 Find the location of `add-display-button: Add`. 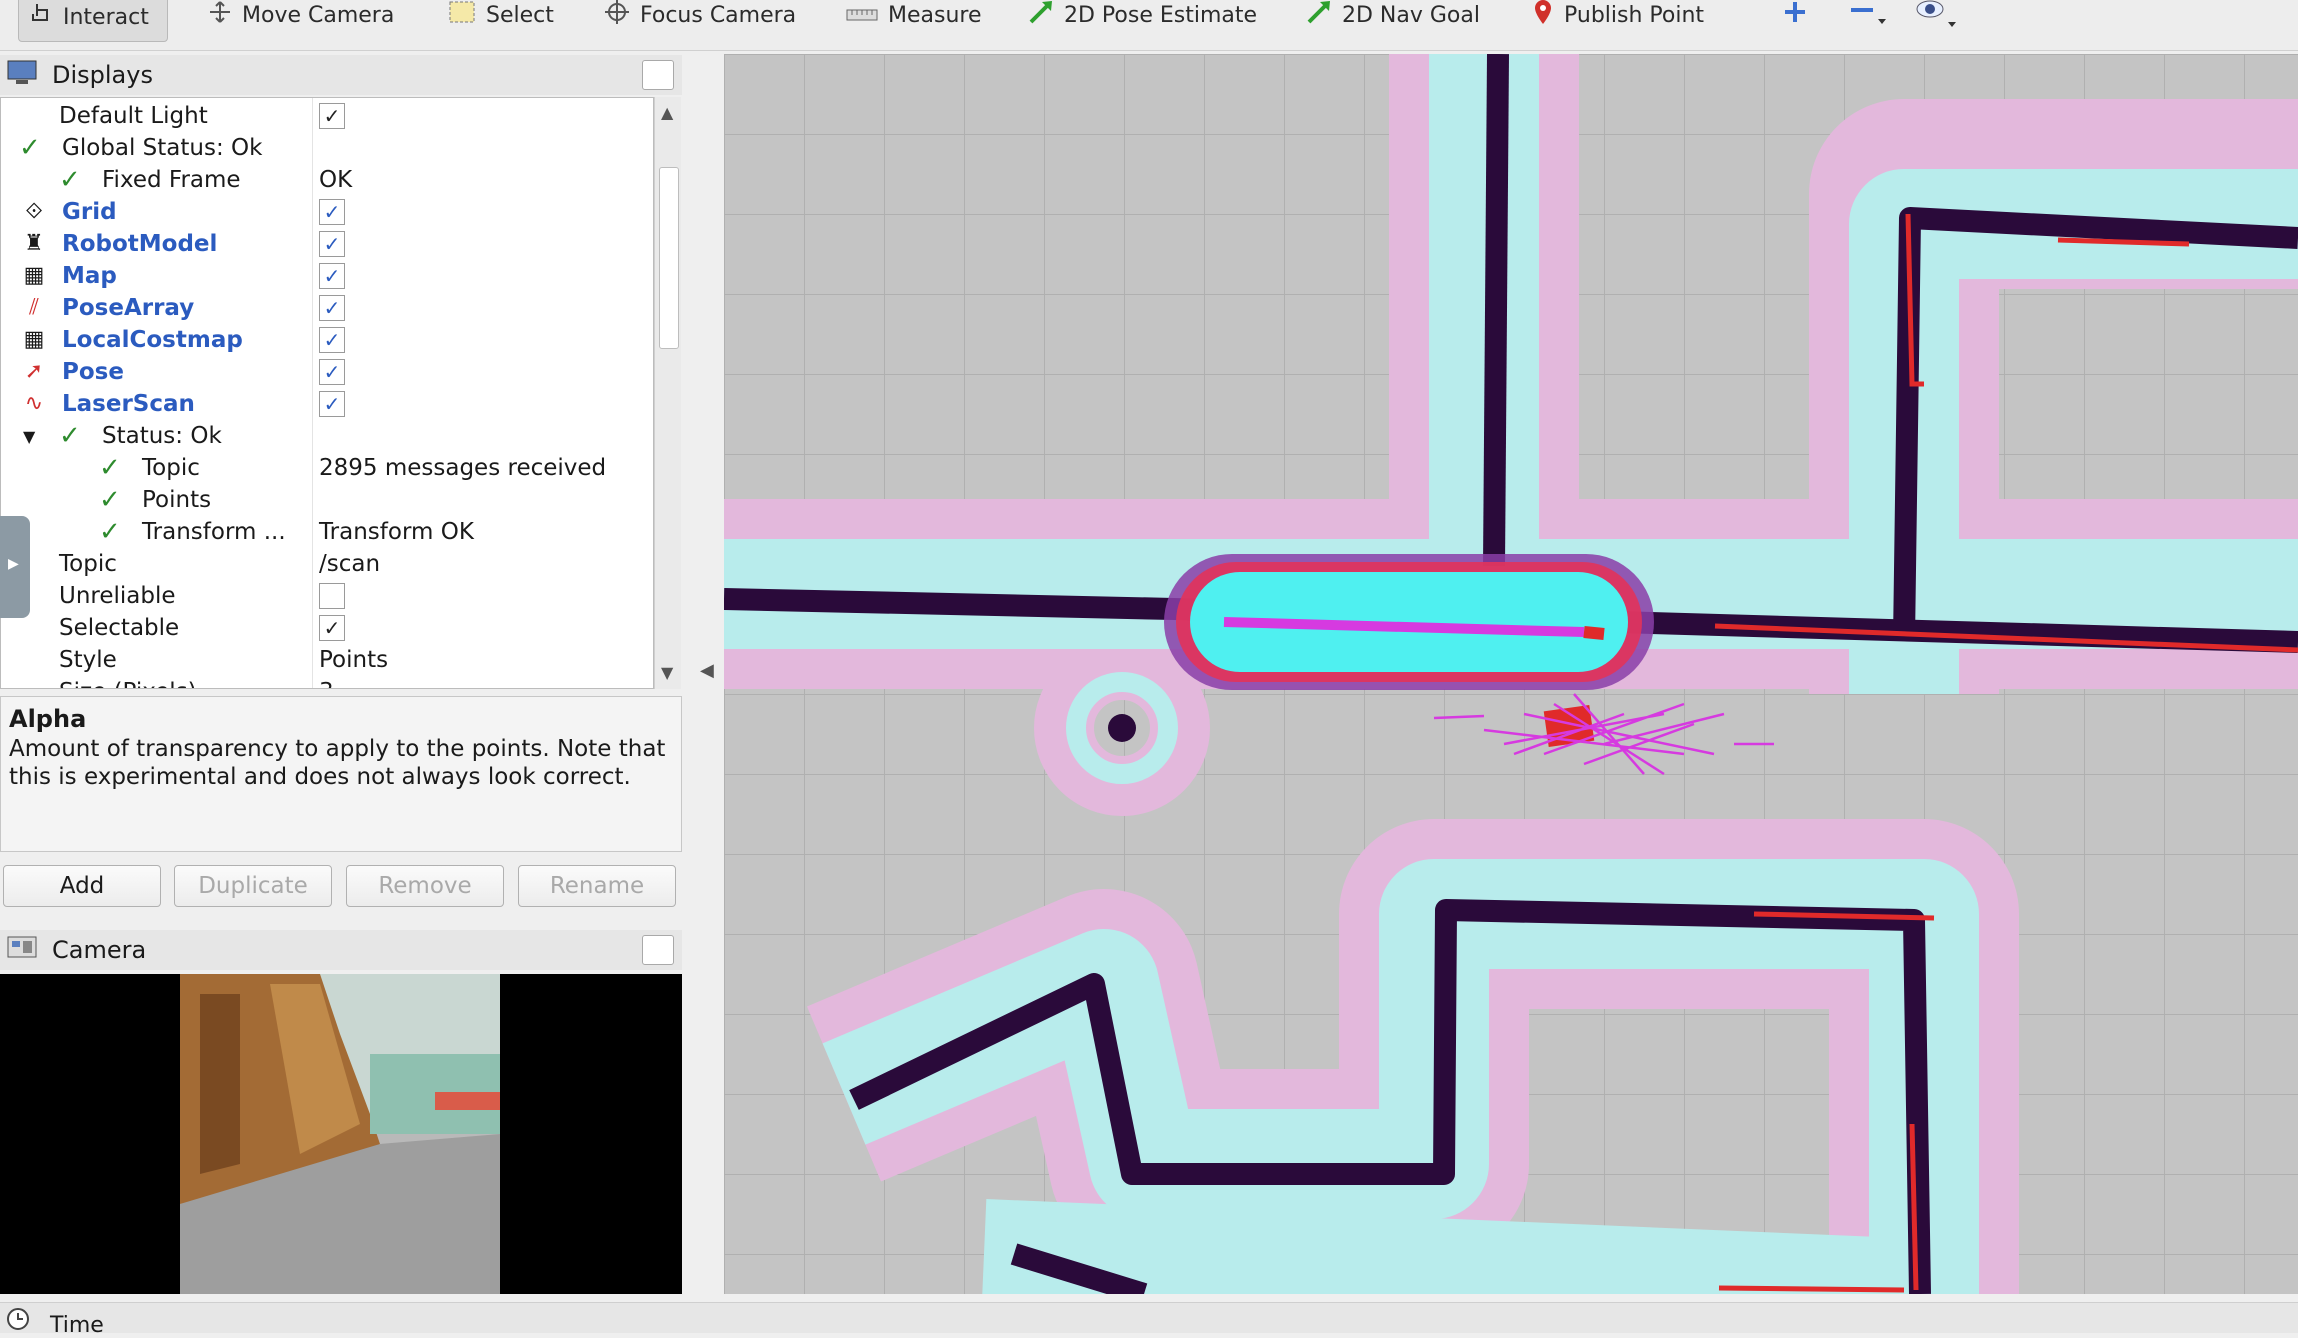

add-display-button: Add is located at coordinates (82, 886).